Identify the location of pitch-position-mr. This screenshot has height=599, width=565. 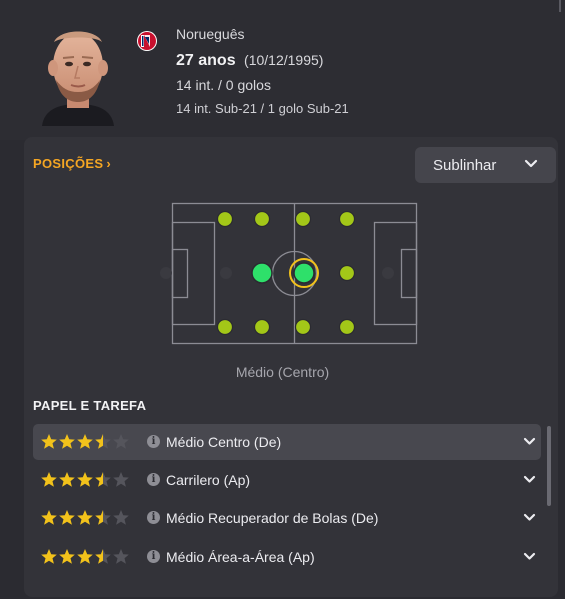
(303, 327).